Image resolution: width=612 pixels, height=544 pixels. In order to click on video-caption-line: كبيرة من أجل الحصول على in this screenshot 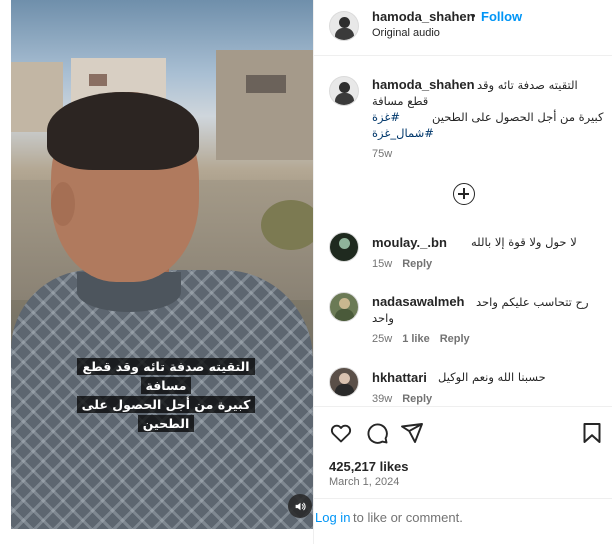, I will do `click(166, 404)`.